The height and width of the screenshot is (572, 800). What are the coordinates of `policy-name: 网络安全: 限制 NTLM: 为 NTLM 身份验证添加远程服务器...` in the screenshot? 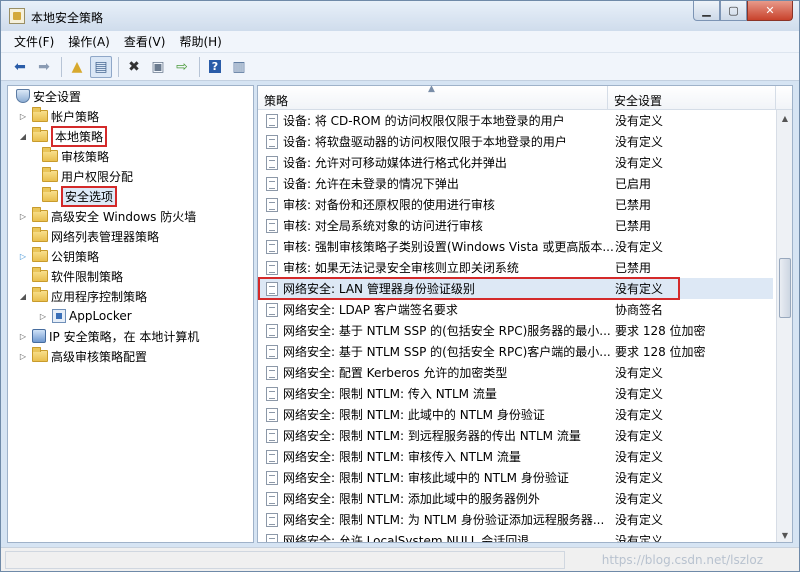 It's located at (444, 520).